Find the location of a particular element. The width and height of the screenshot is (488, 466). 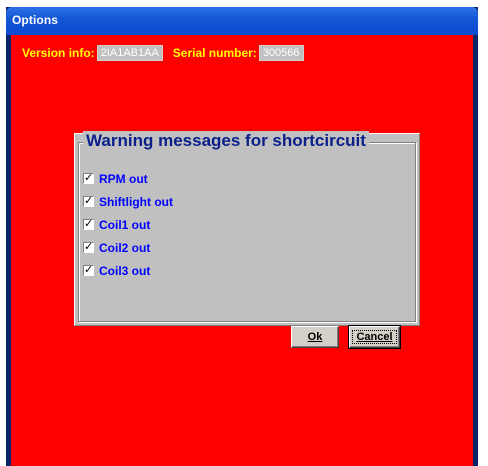

checkbox-label: Coil3 out is located at coordinates (124, 271).